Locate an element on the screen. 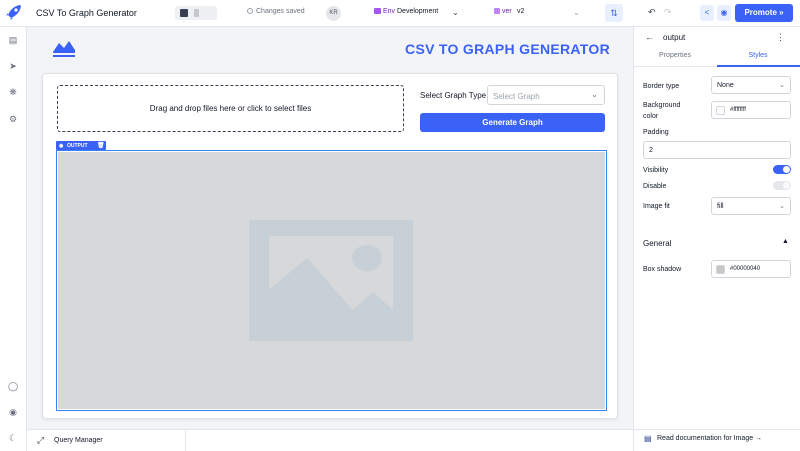  app-header: CSV TO GRAPH GENERATOR is located at coordinates (330, 50).